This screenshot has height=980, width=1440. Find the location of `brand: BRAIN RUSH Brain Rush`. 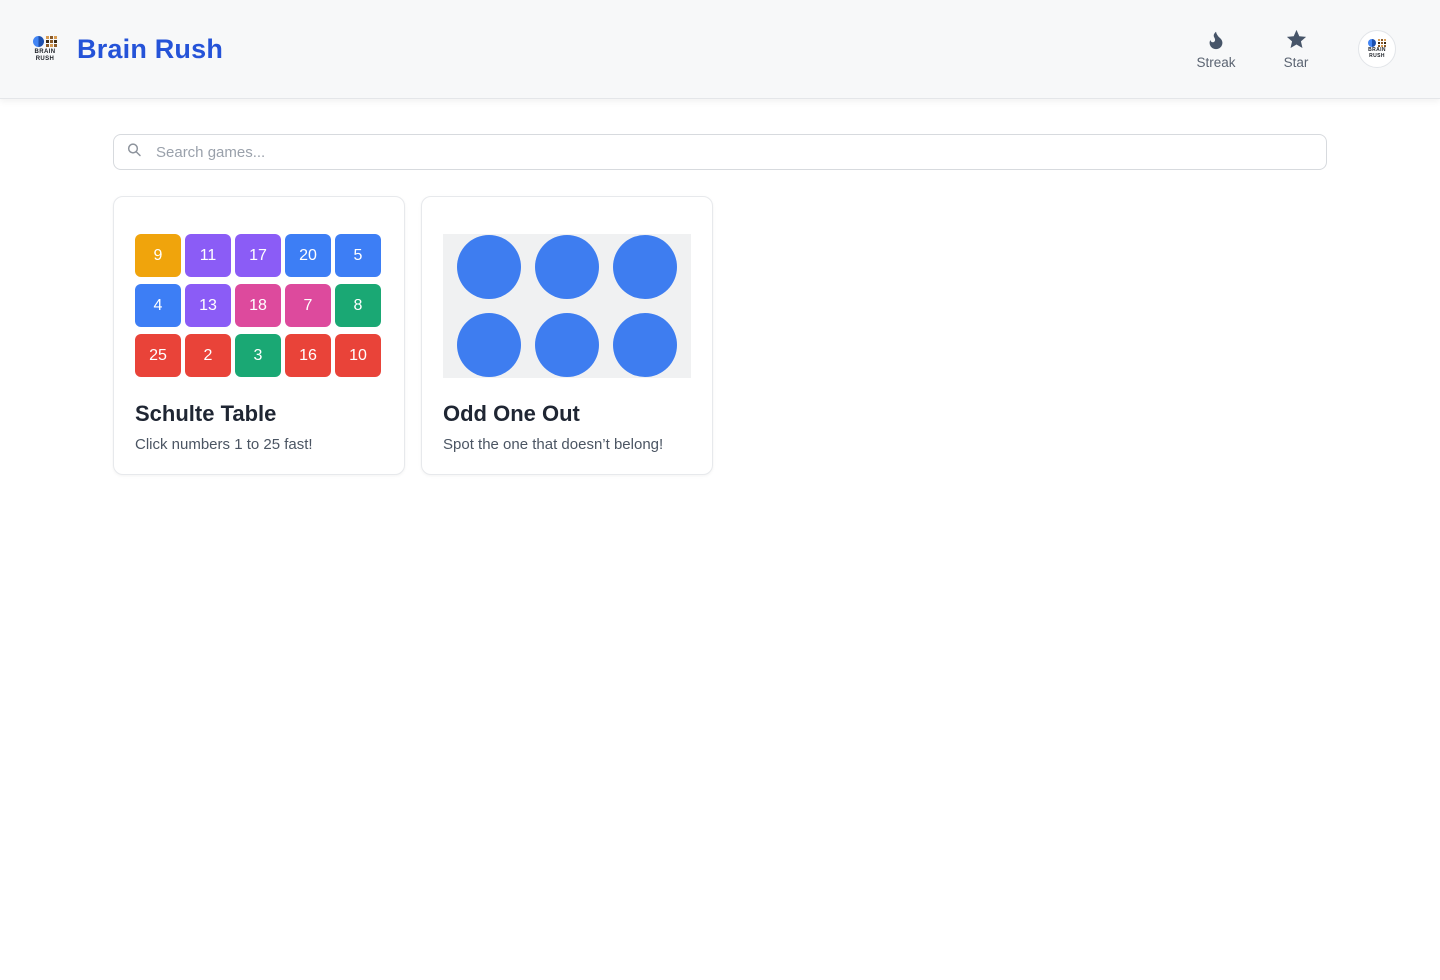

brand: BRAIN RUSH Brain Rush is located at coordinates (126, 49).